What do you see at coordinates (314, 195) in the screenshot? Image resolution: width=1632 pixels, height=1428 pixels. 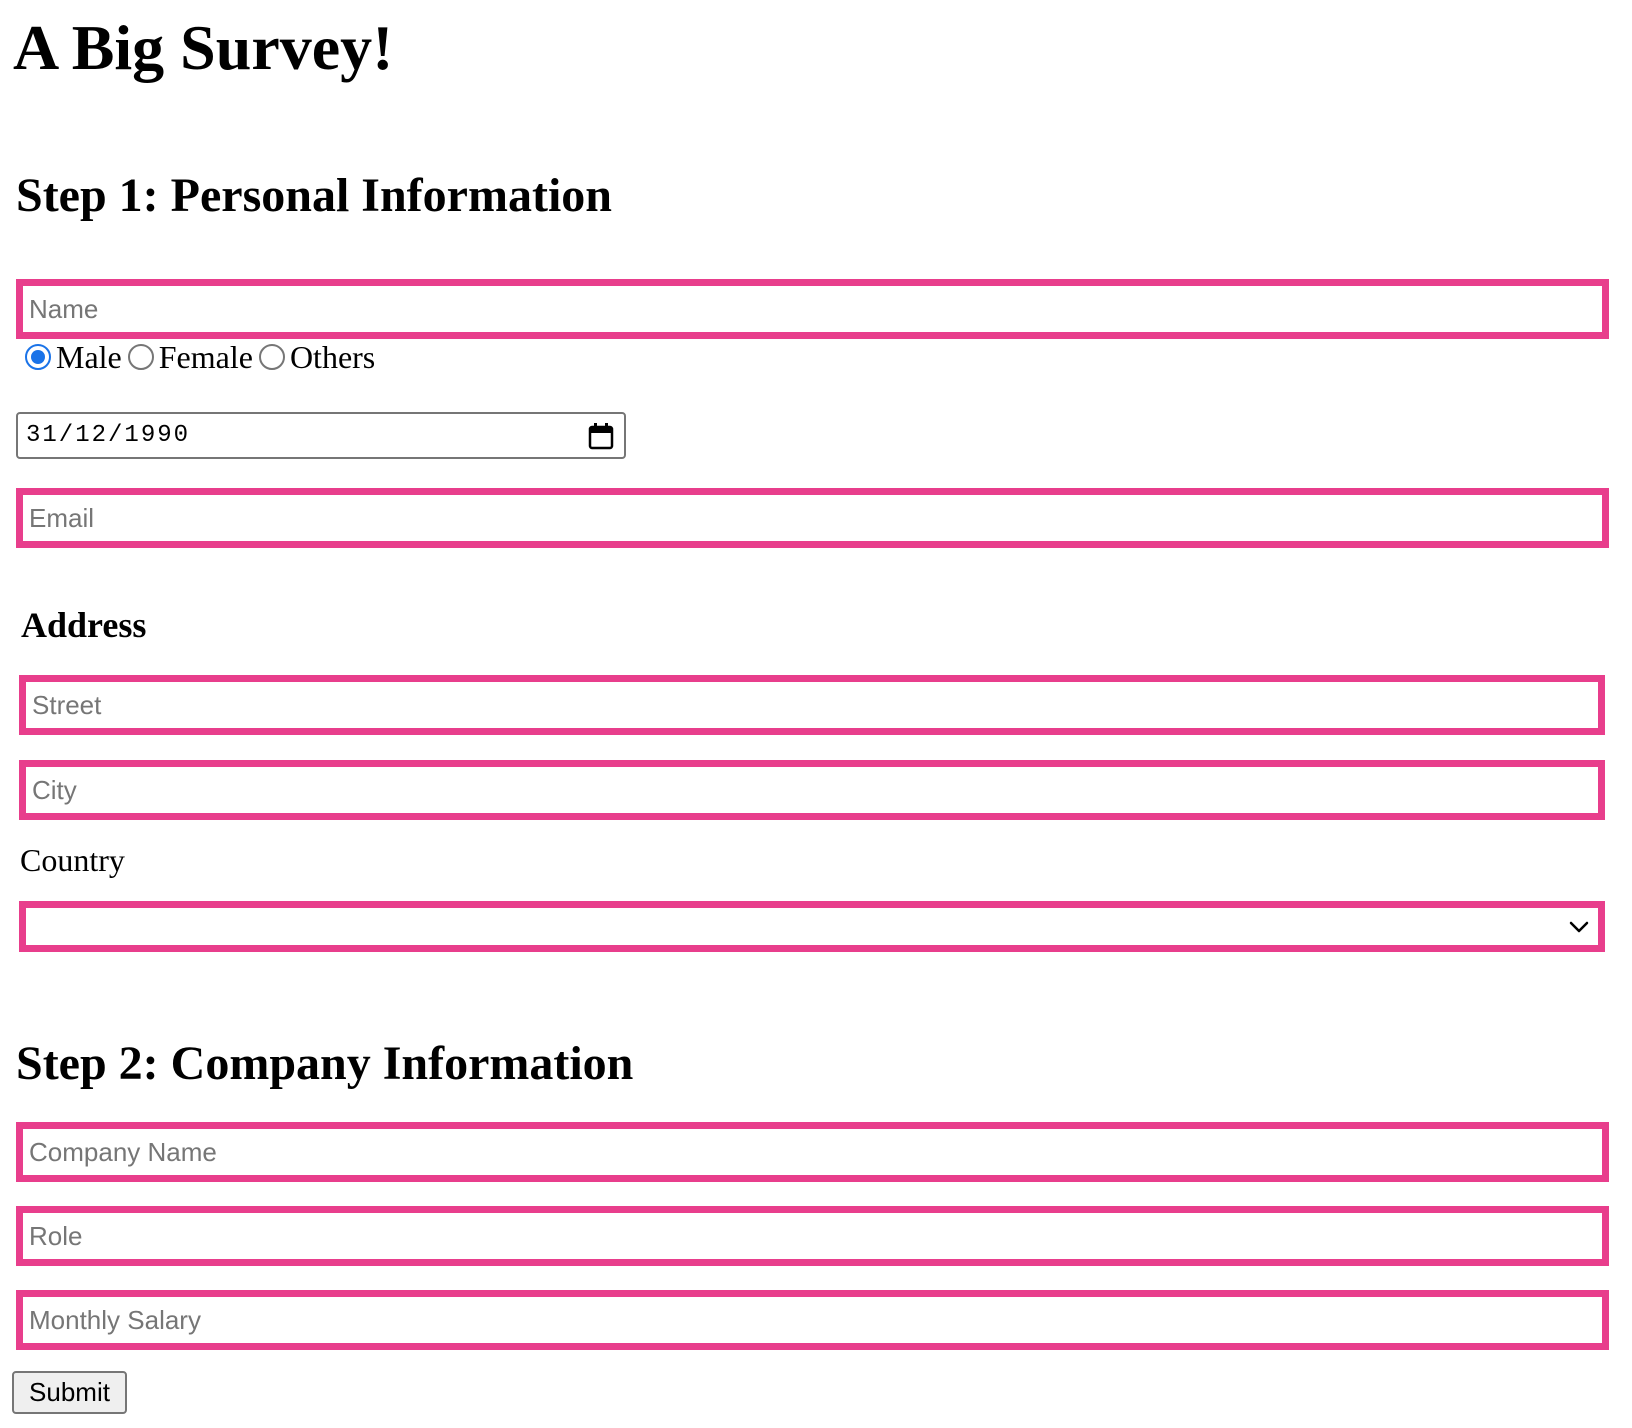 I see `step1-title: Step 1: Personal Information` at bounding box center [314, 195].